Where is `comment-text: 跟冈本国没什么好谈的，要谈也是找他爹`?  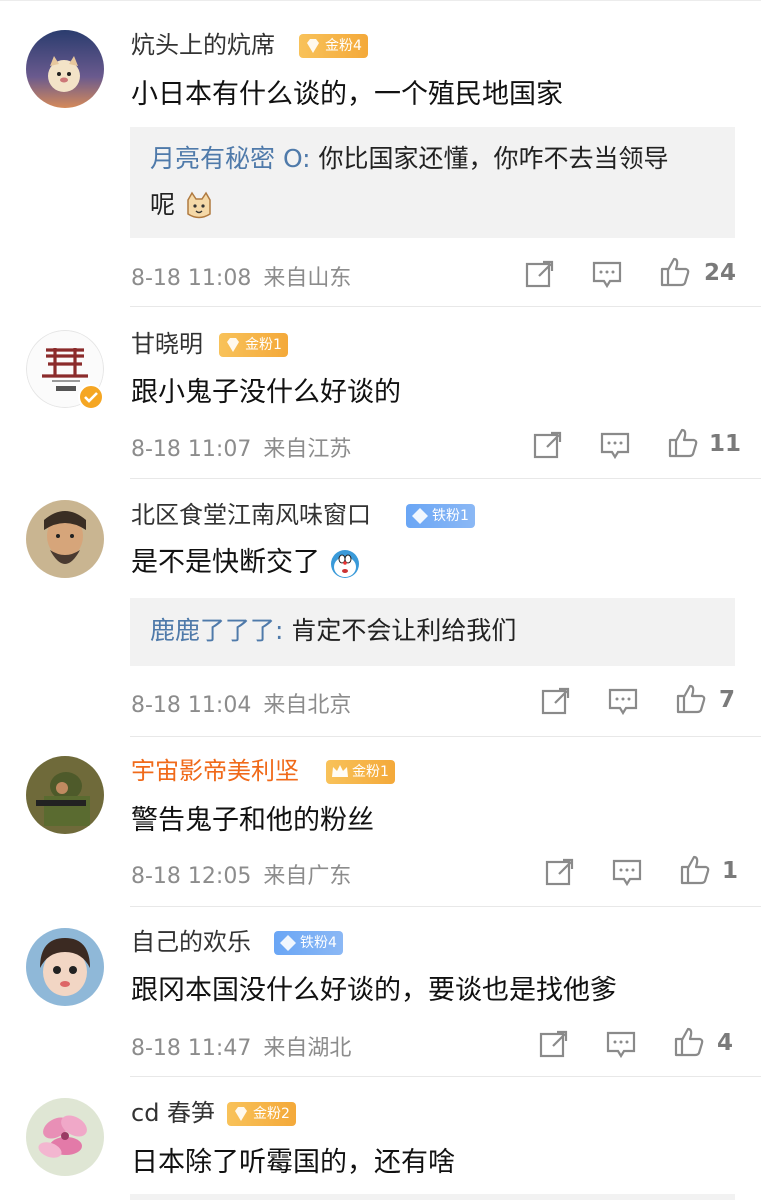 comment-text: 跟冈本国没什么好谈的，要谈也是找他爹 is located at coordinates (374, 990).